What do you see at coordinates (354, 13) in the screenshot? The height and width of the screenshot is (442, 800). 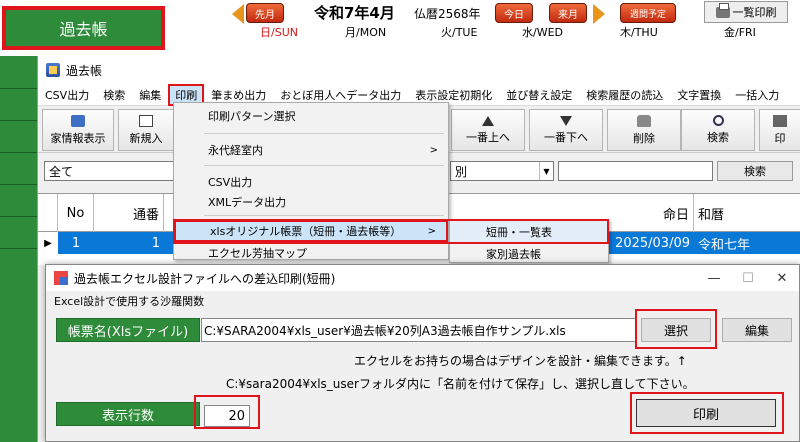 I see `month-title: 令和7年4月` at bounding box center [354, 13].